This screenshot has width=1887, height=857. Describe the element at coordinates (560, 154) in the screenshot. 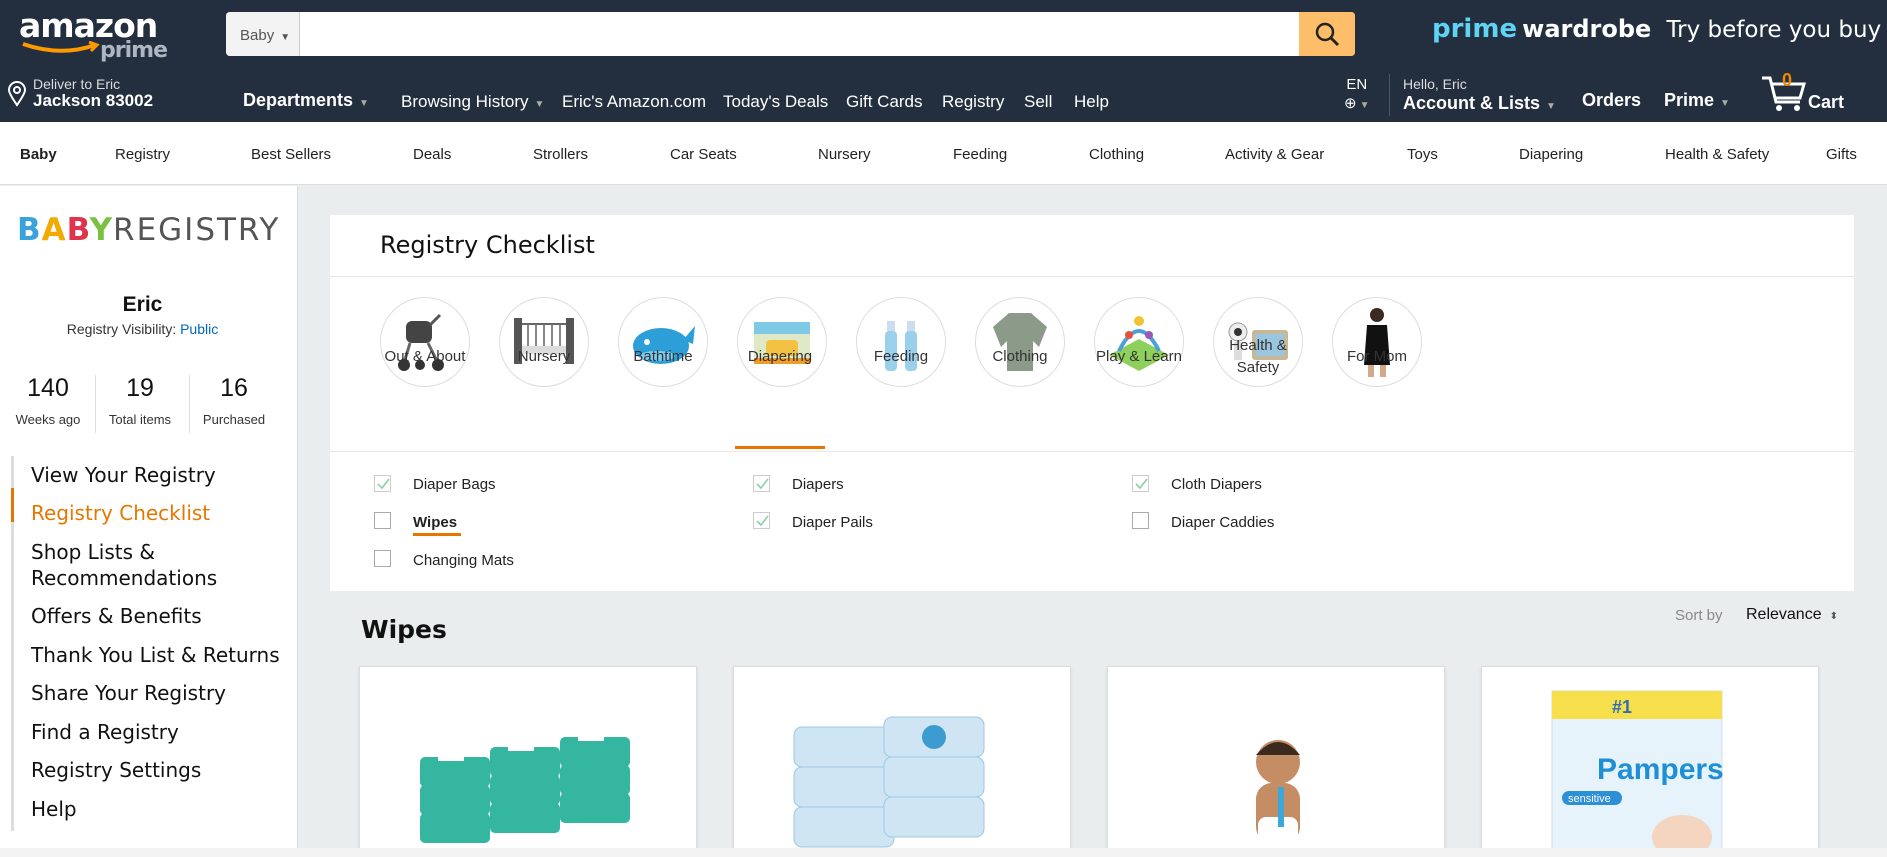

I see `subnav-strollers: Strollers` at that location.